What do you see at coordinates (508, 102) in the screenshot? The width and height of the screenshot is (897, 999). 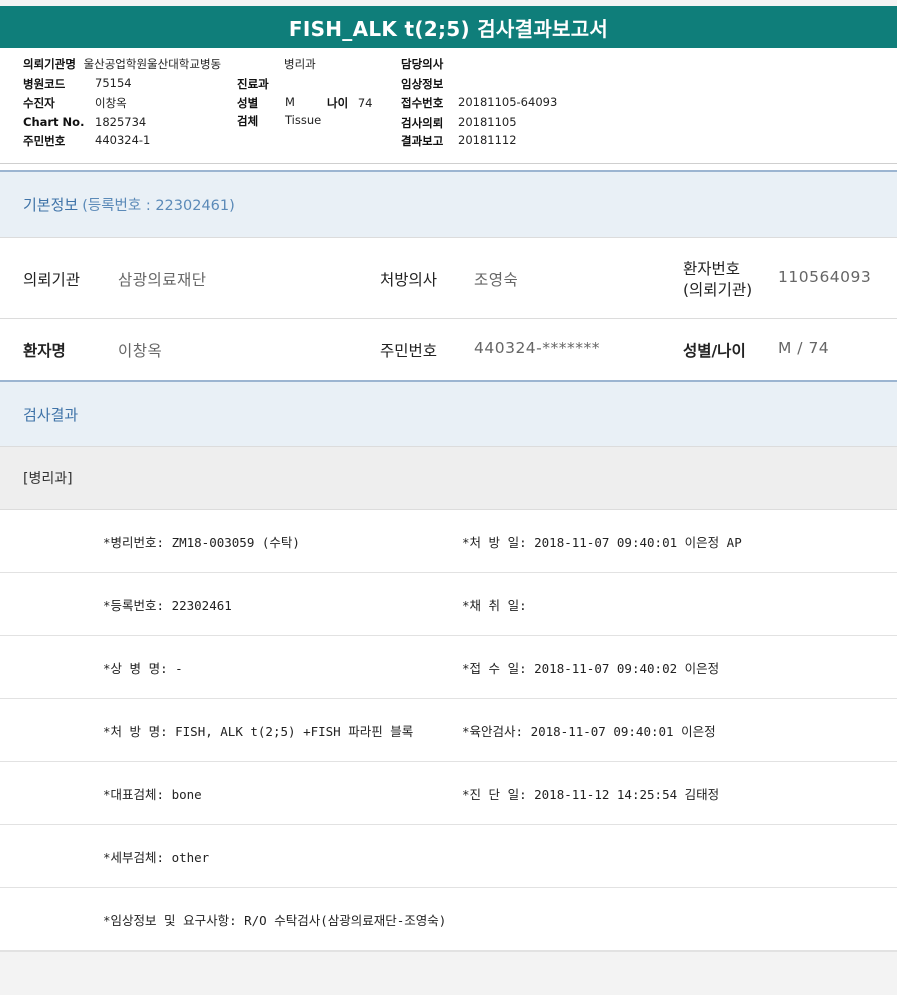 I see `header-value-accession-no: 20181105-64093` at bounding box center [508, 102].